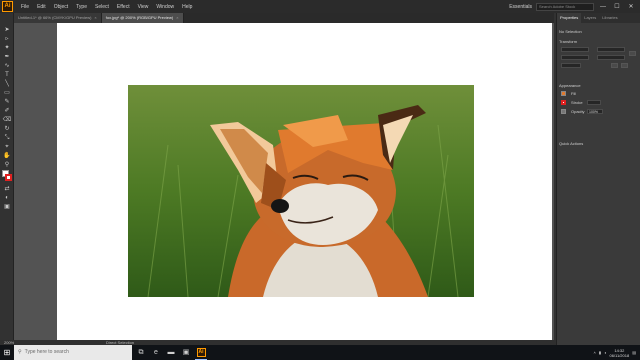 This screenshot has height=360, width=640. What do you see at coordinates (600, 352) in the screenshot?
I see `network-icon: ▮` at bounding box center [600, 352].